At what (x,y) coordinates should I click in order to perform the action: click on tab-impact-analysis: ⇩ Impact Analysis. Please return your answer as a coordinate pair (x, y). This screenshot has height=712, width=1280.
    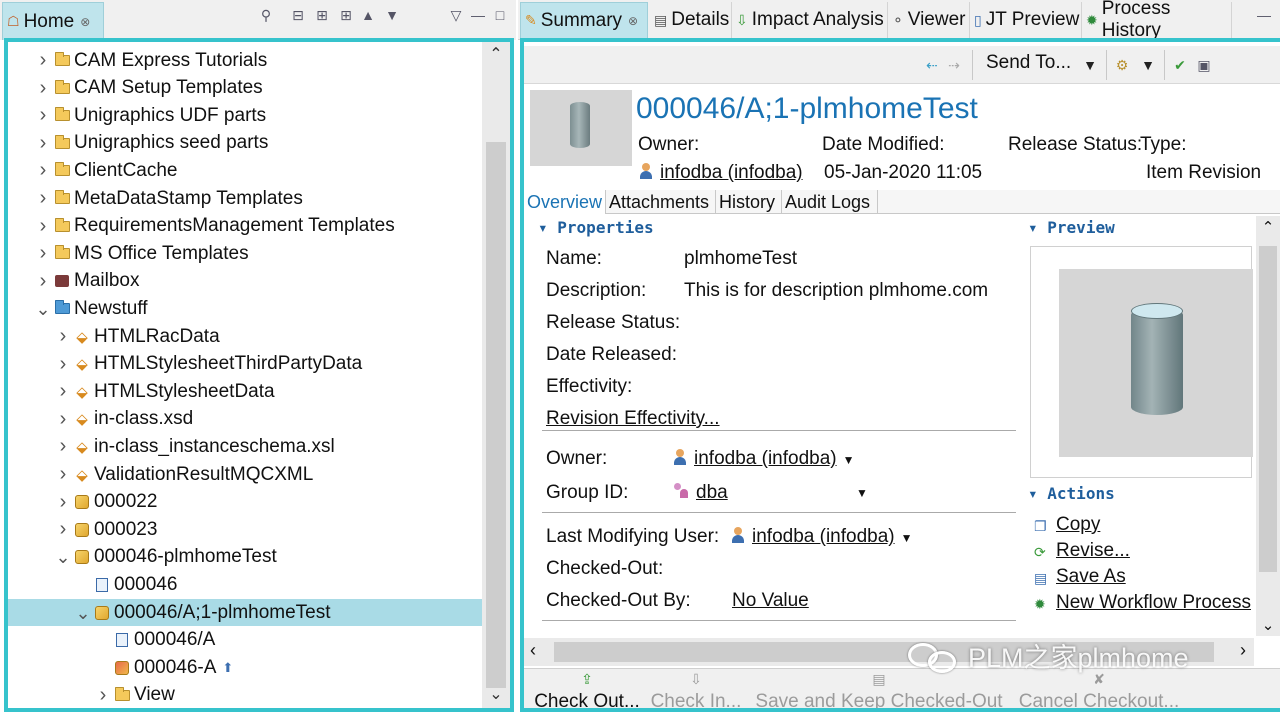
    Looking at the image, I should click on (810, 20).